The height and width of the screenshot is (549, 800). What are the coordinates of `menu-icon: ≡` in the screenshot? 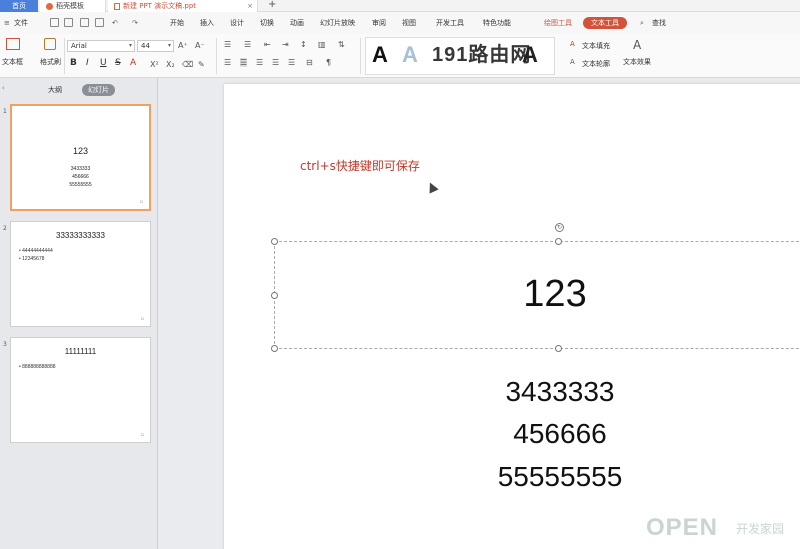 It's located at (7, 23).